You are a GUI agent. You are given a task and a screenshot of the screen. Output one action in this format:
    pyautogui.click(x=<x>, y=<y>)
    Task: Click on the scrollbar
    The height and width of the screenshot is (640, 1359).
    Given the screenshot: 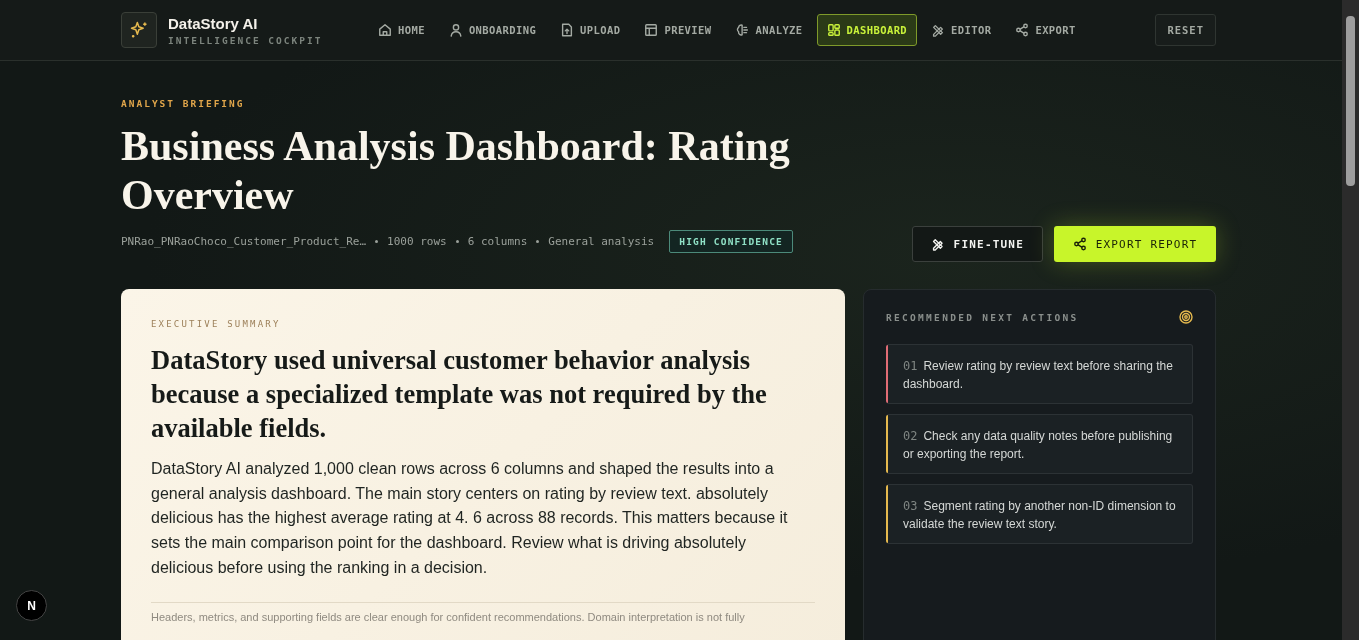 What is the action you would take?
    pyautogui.click(x=1350, y=320)
    